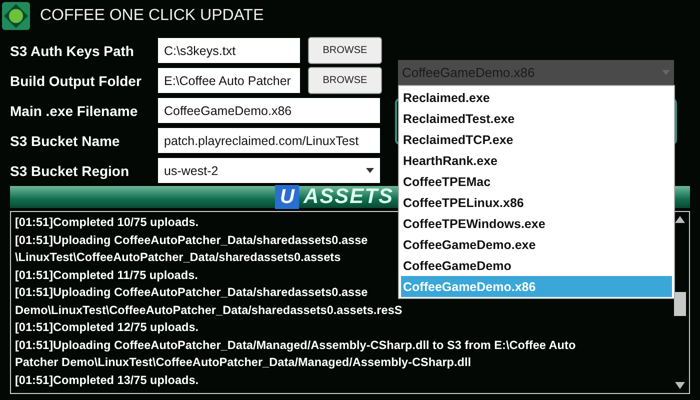 The width and height of the screenshot is (700, 400). What do you see at coordinates (74, 110) in the screenshot?
I see `field-label: Main .exe Filename` at bounding box center [74, 110].